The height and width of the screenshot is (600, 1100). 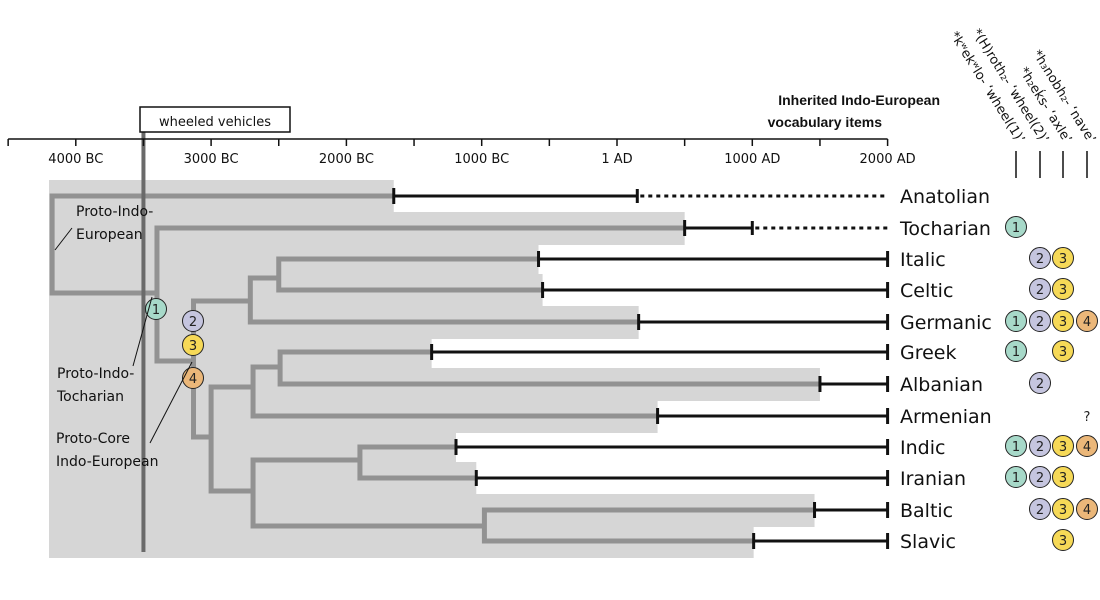 What do you see at coordinates (1016, 478) in the screenshot?
I see `vocab-circle-iranian-number: 1` at bounding box center [1016, 478].